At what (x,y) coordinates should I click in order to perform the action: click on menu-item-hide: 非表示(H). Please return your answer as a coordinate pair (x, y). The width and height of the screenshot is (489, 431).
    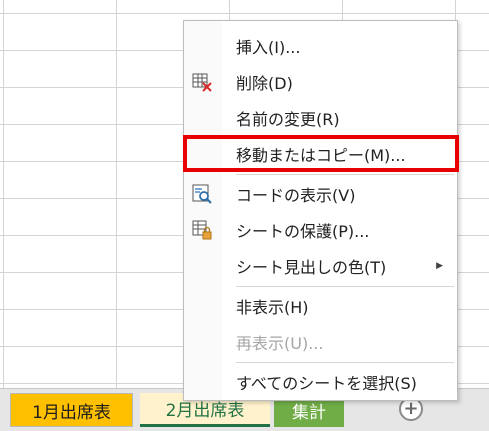
    Looking at the image, I should click on (320, 306).